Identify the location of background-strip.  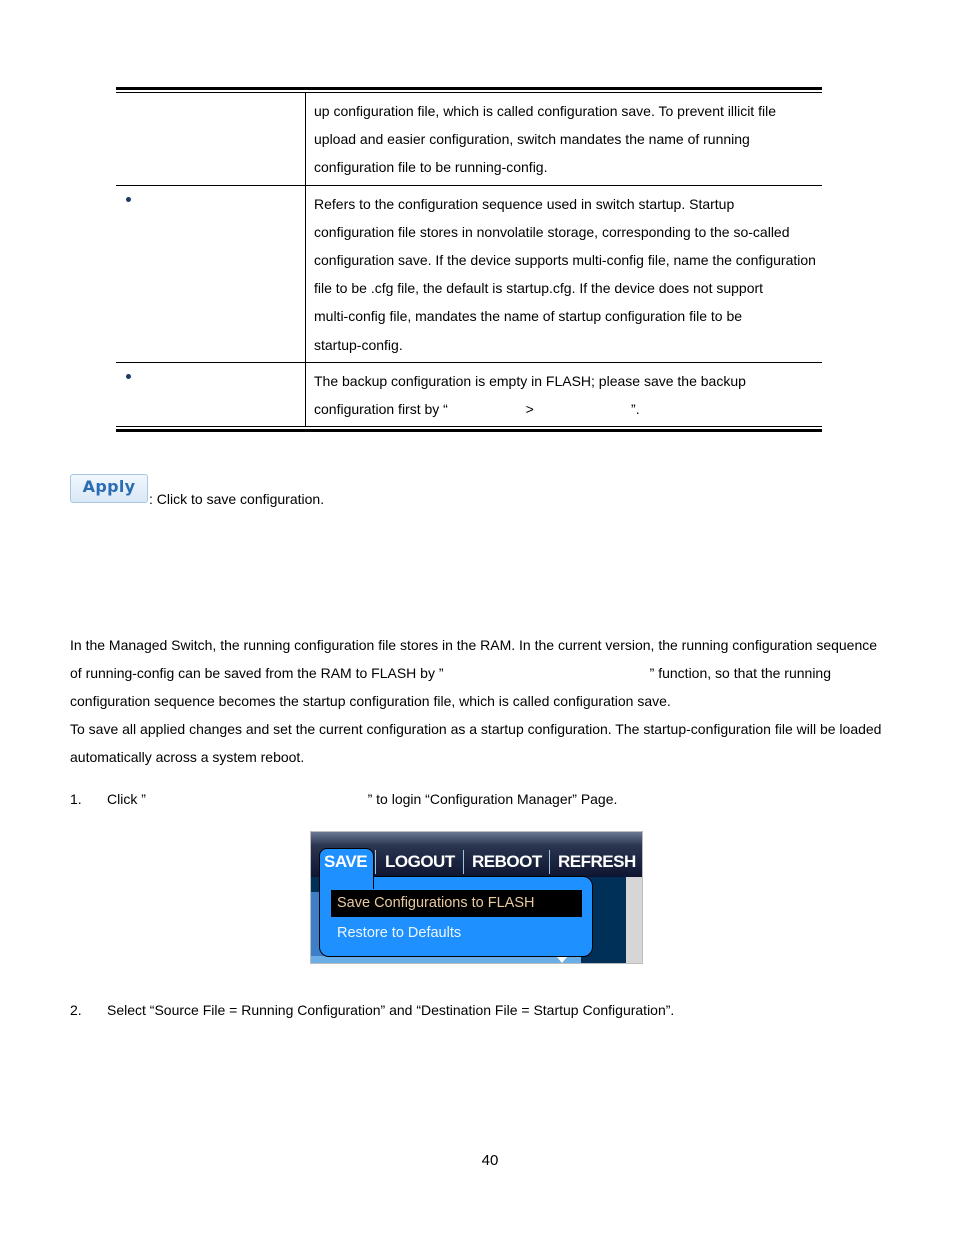
(446, 959).